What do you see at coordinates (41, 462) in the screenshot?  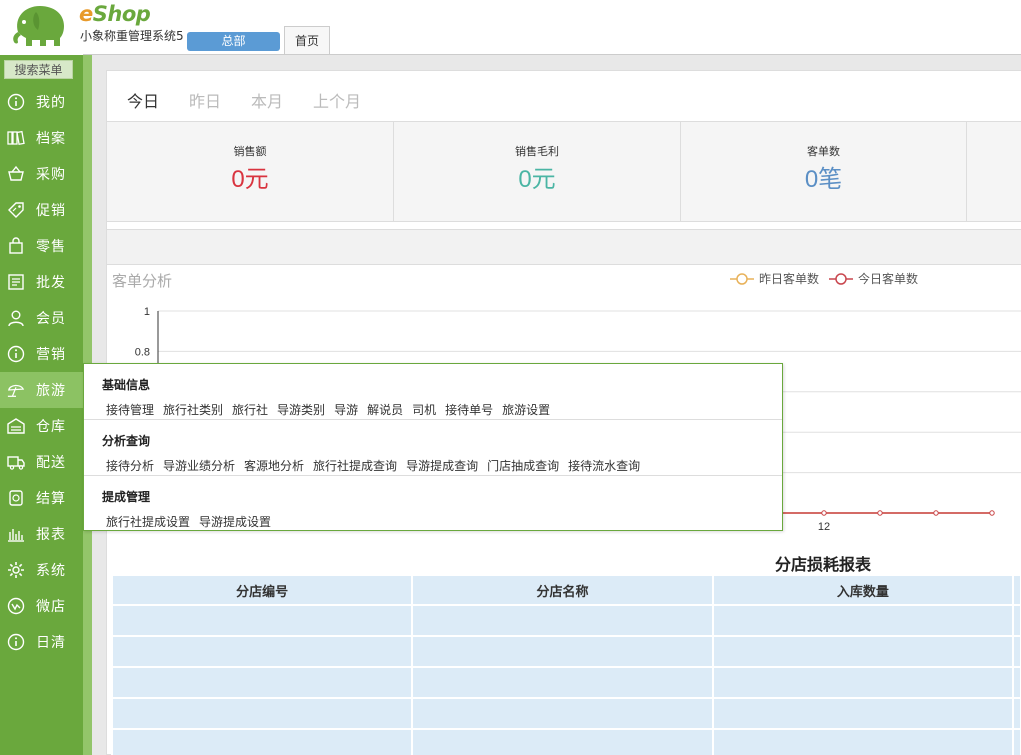 I see `sidebar-item: 配送` at bounding box center [41, 462].